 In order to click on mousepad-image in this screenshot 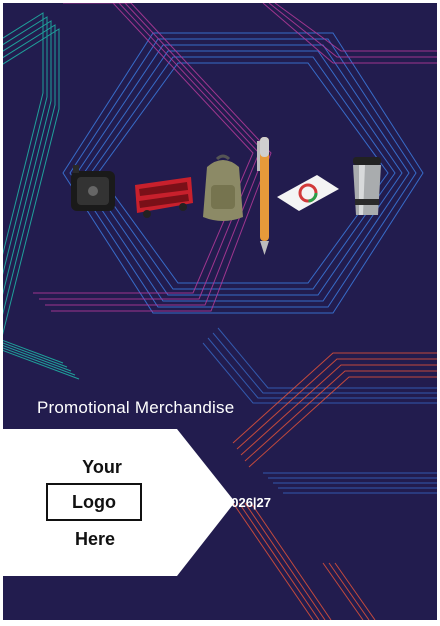, I will do `click(308, 193)`.